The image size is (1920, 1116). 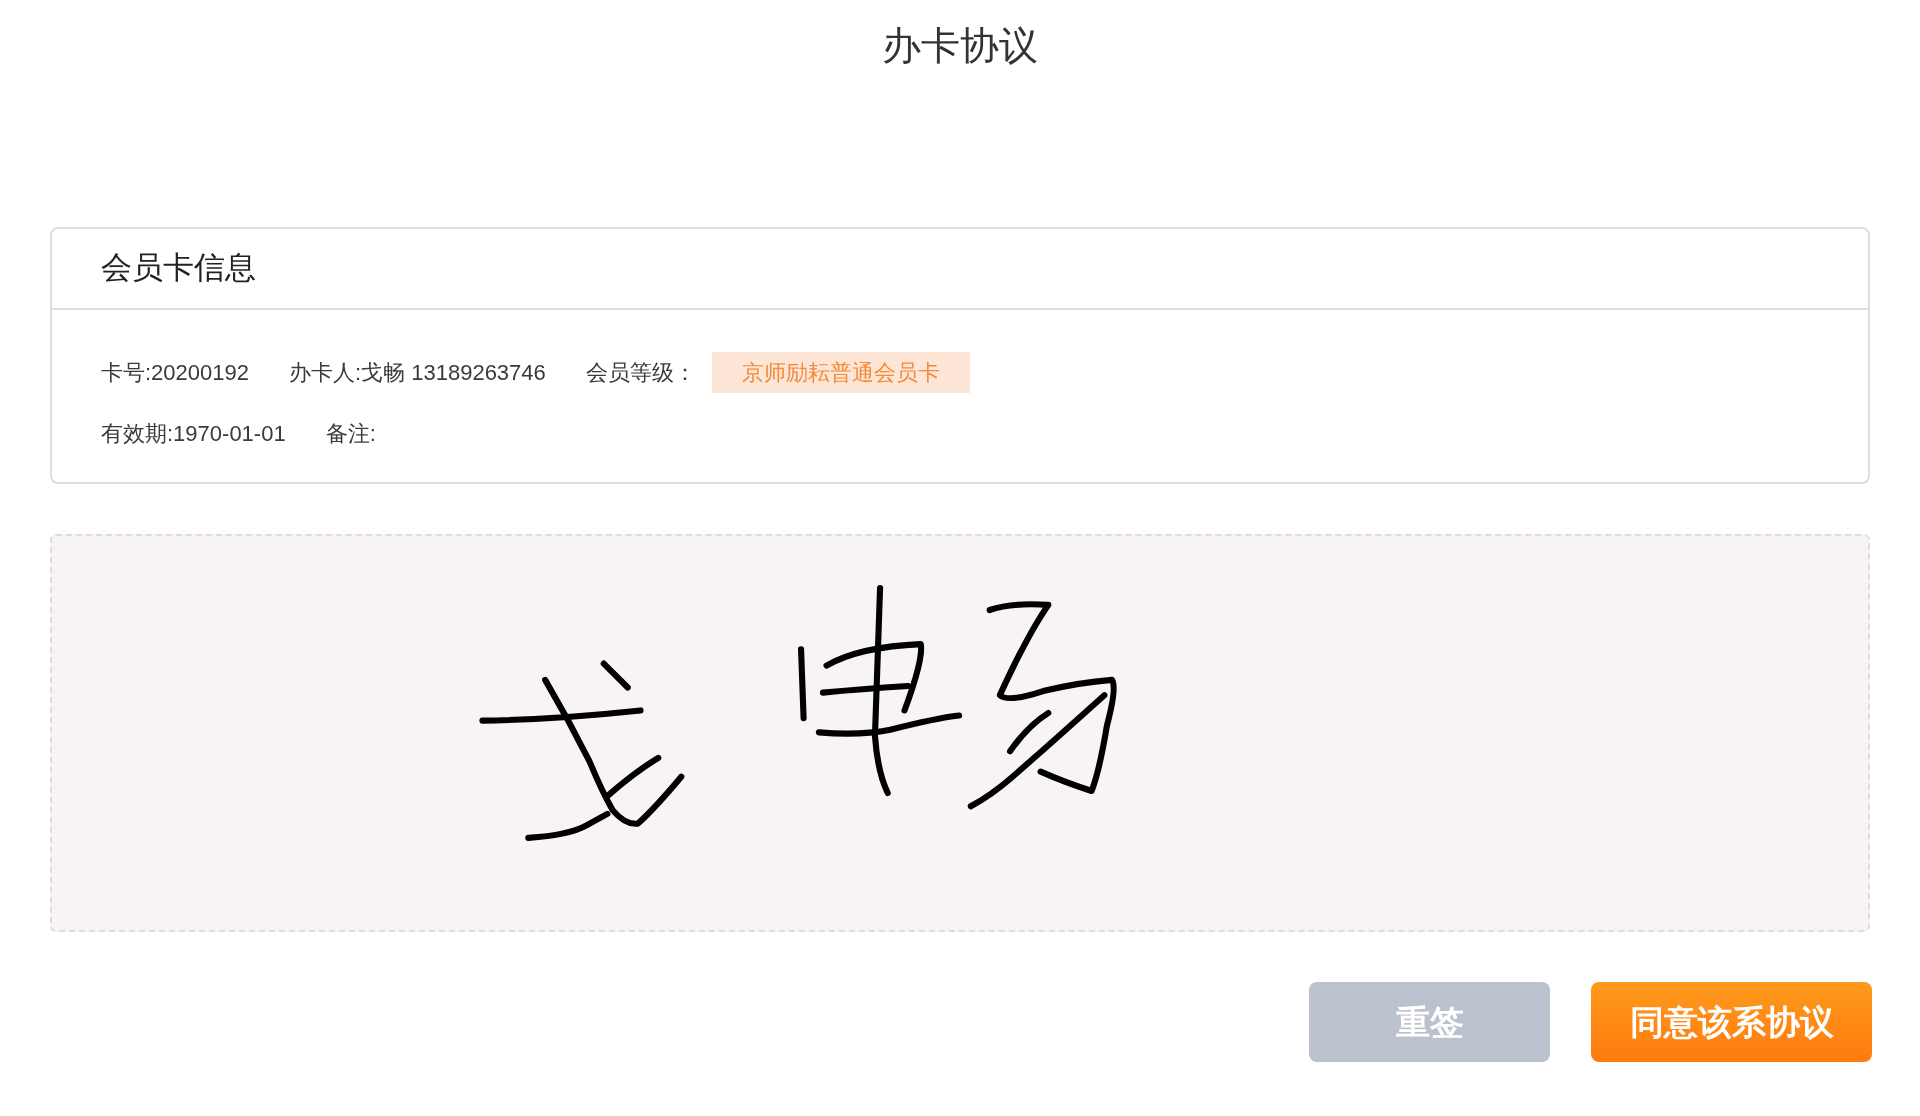 I want to click on info-text: 有效期:1970-01-01, so click(x=193, y=434).